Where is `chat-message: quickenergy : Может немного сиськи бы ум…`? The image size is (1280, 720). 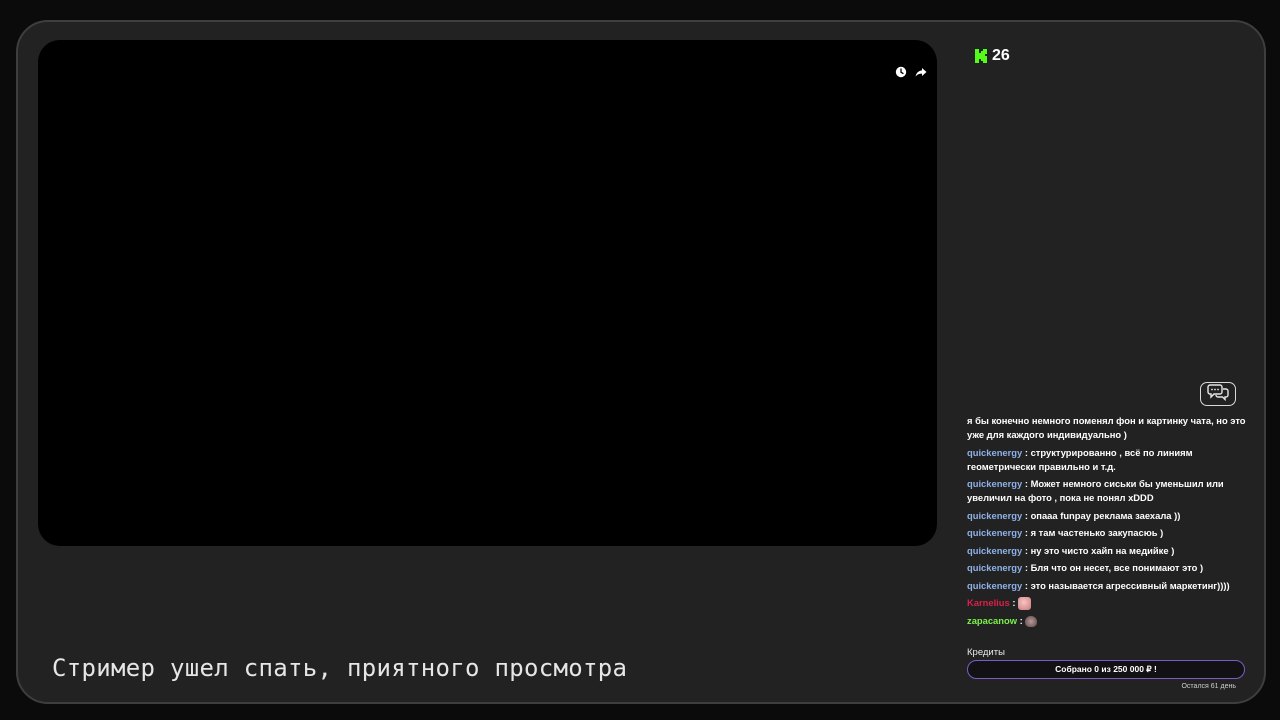
chat-message: quickenergy : Может немного сиськи бы ум… is located at coordinates (1108, 491).